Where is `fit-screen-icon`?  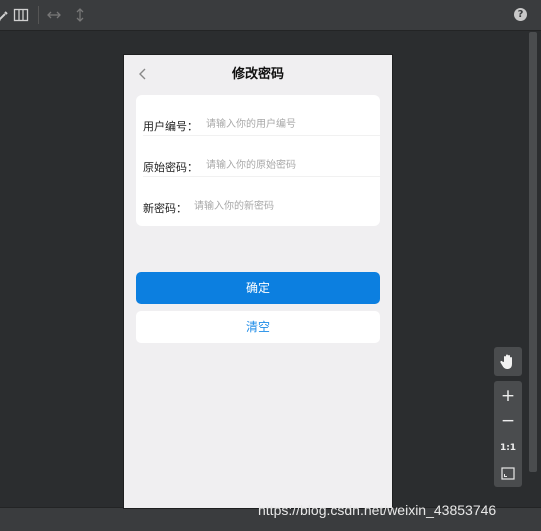 fit-screen-icon is located at coordinates (508, 473).